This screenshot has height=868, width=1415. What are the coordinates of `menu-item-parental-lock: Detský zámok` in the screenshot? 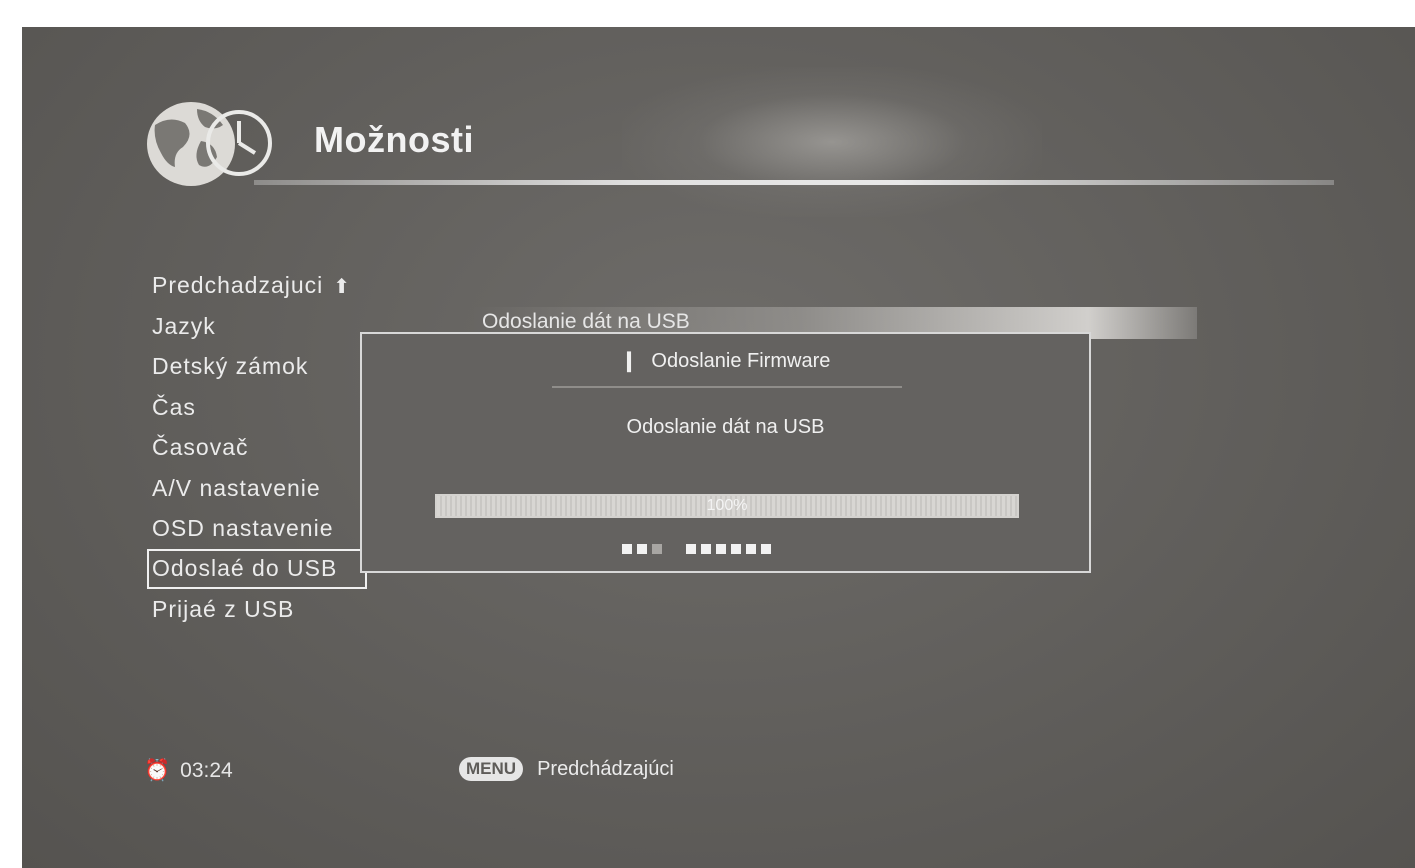 It's located at (267, 366).